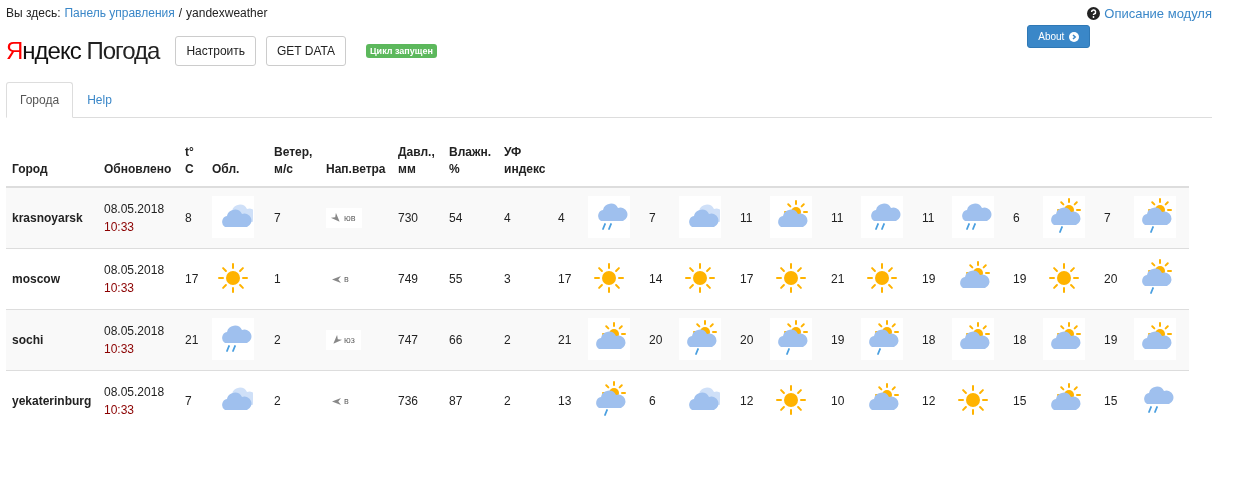 The height and width of the screenshot is (503, 1244). What do you see at coordinates (561, 218) in the screenshot?
I see `forecast-temperature: 4` at bounding box center [561, 218].